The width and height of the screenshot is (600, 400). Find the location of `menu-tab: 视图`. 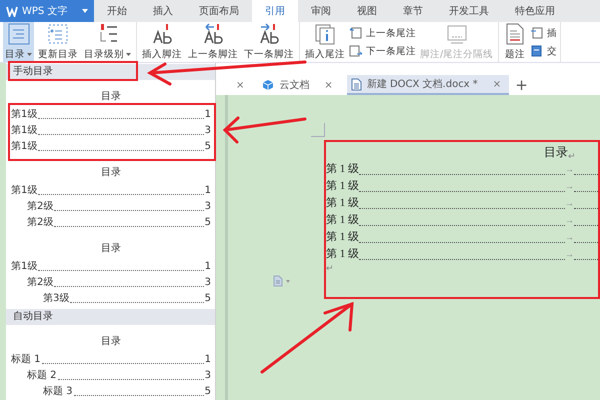

menu-tab: 视图 is located at coordinates (367, 11).